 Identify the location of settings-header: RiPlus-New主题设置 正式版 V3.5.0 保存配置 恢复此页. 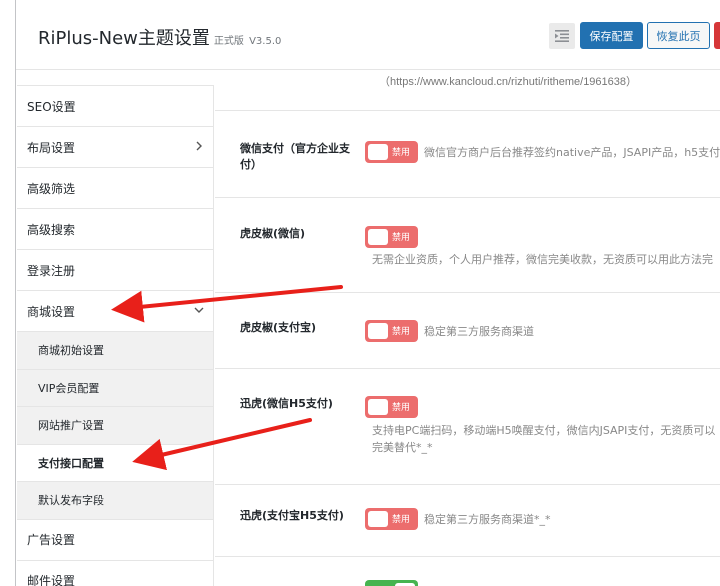
(368, 35).